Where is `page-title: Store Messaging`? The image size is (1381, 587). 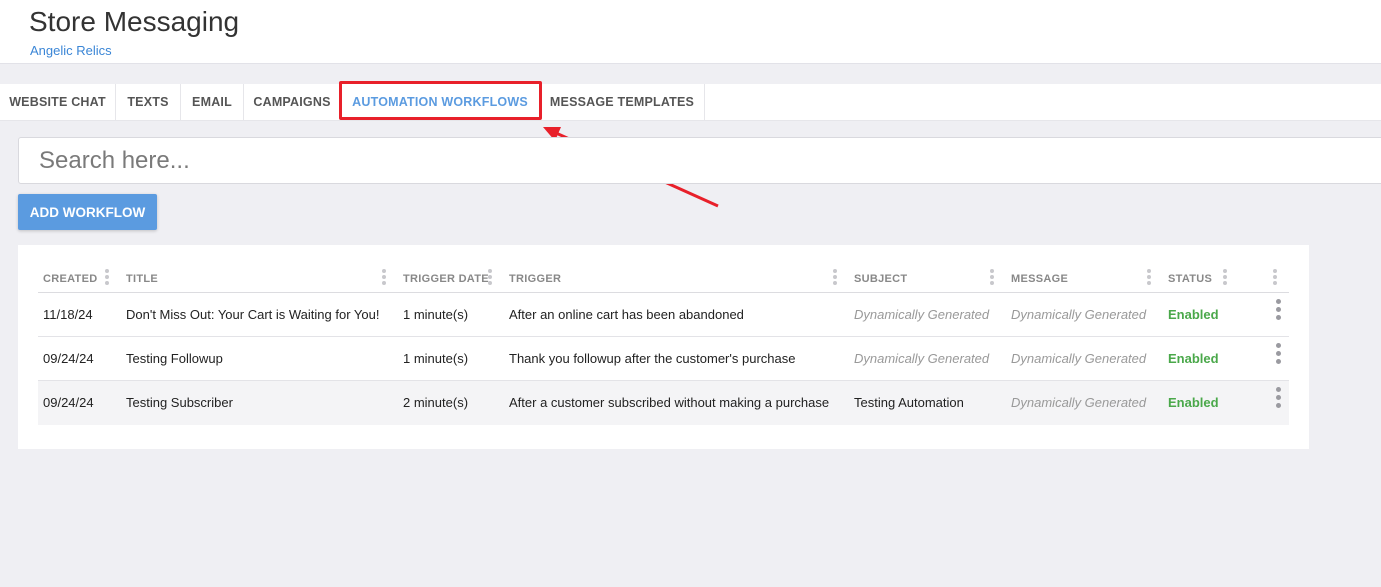
page-title: Store Messaging is located at coordinates (134, 21).